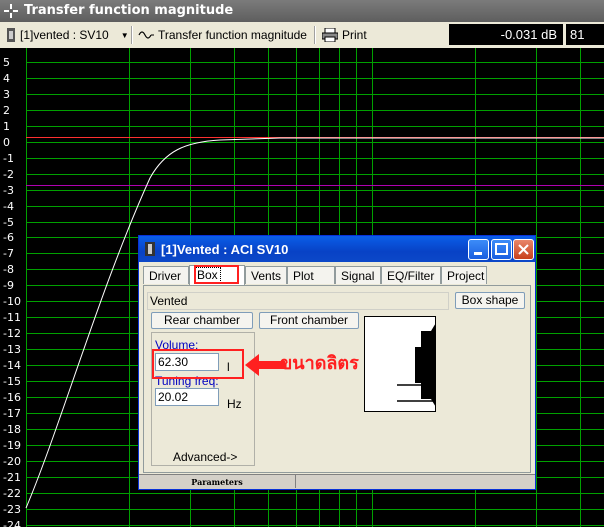  Describe the element at coordinates (8, 206) in the screenshot. I see `y-tick-label: -4` at that location.